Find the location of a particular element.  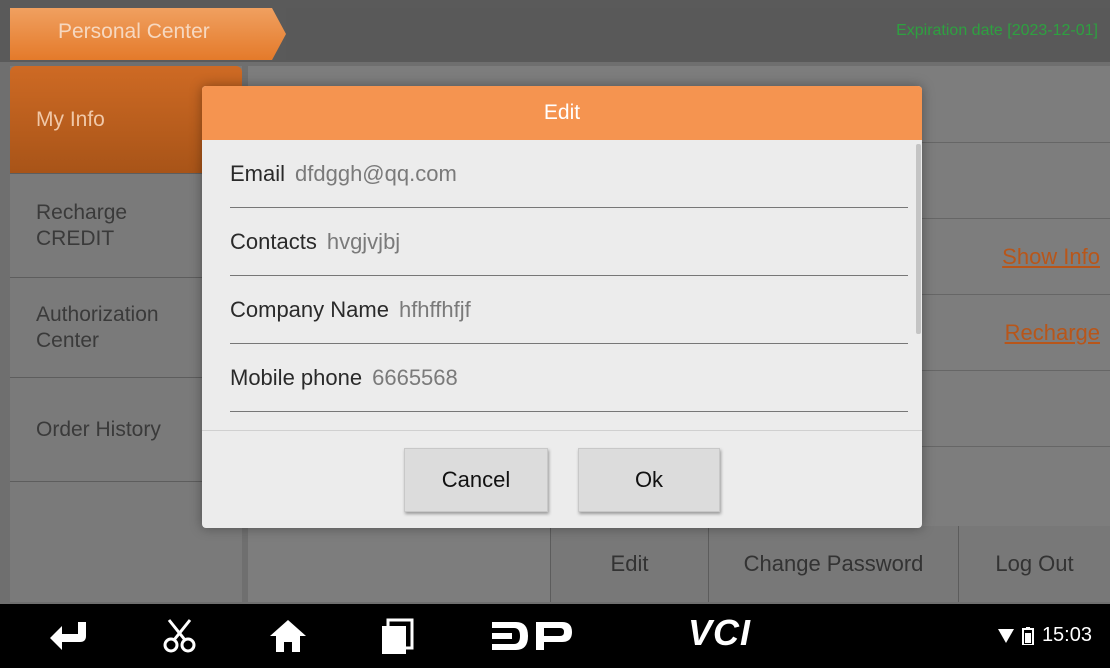

cancel-label: Cancel is located at coordinates (476, 479).